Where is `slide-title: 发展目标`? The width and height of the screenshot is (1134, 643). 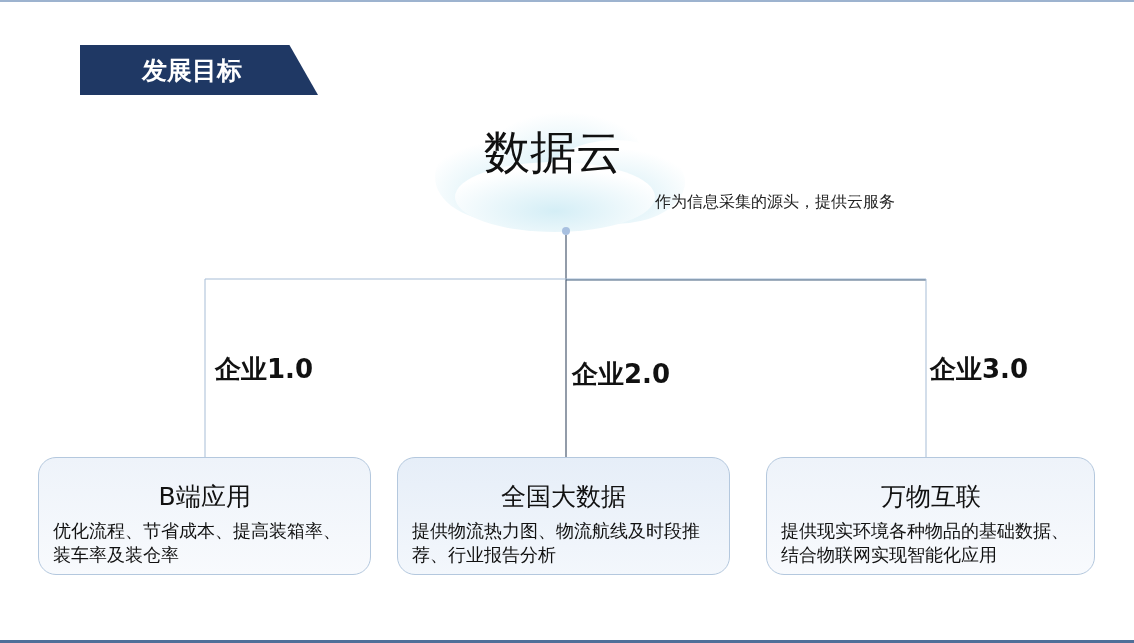
slide-title: 发展目标 is located at coordinates (199, 70).